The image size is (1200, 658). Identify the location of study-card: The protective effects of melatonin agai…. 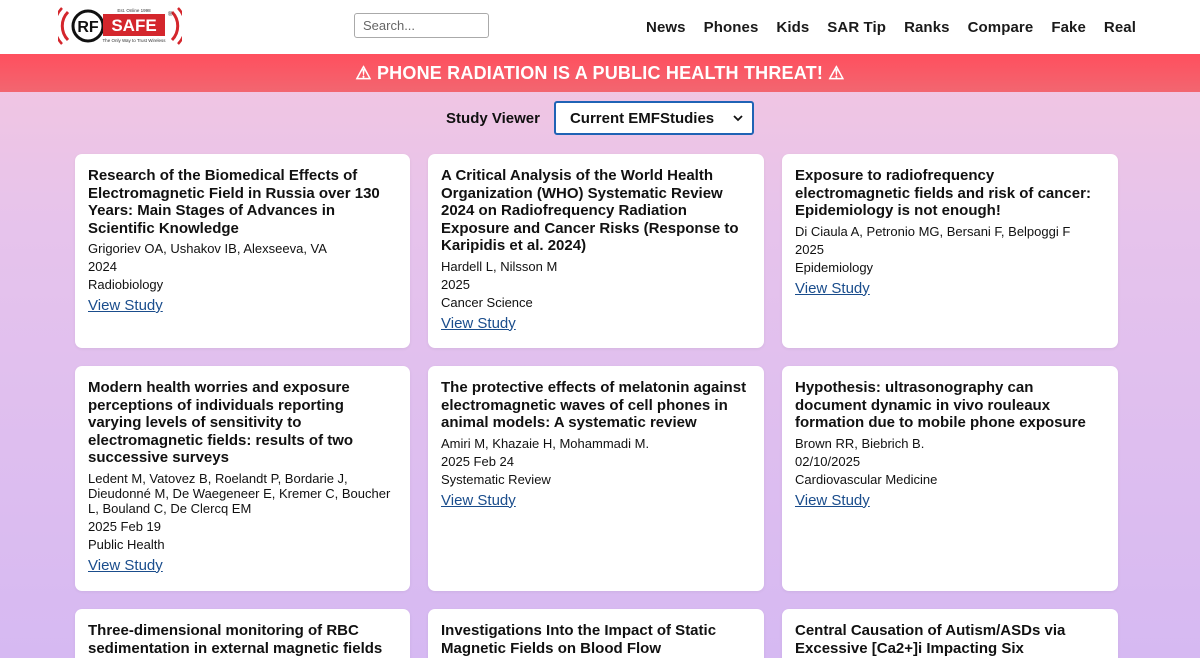
(596, 478).